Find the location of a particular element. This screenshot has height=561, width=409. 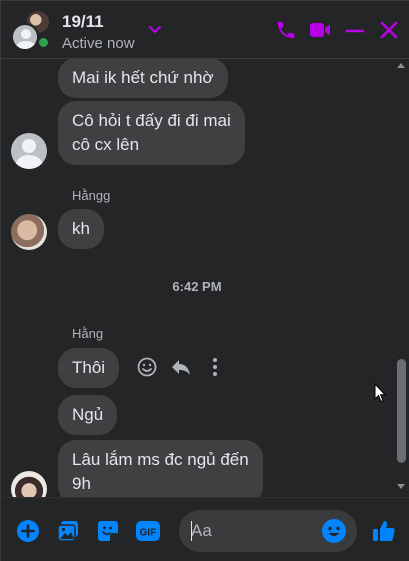

message-input is located at coordinates (255, 531).